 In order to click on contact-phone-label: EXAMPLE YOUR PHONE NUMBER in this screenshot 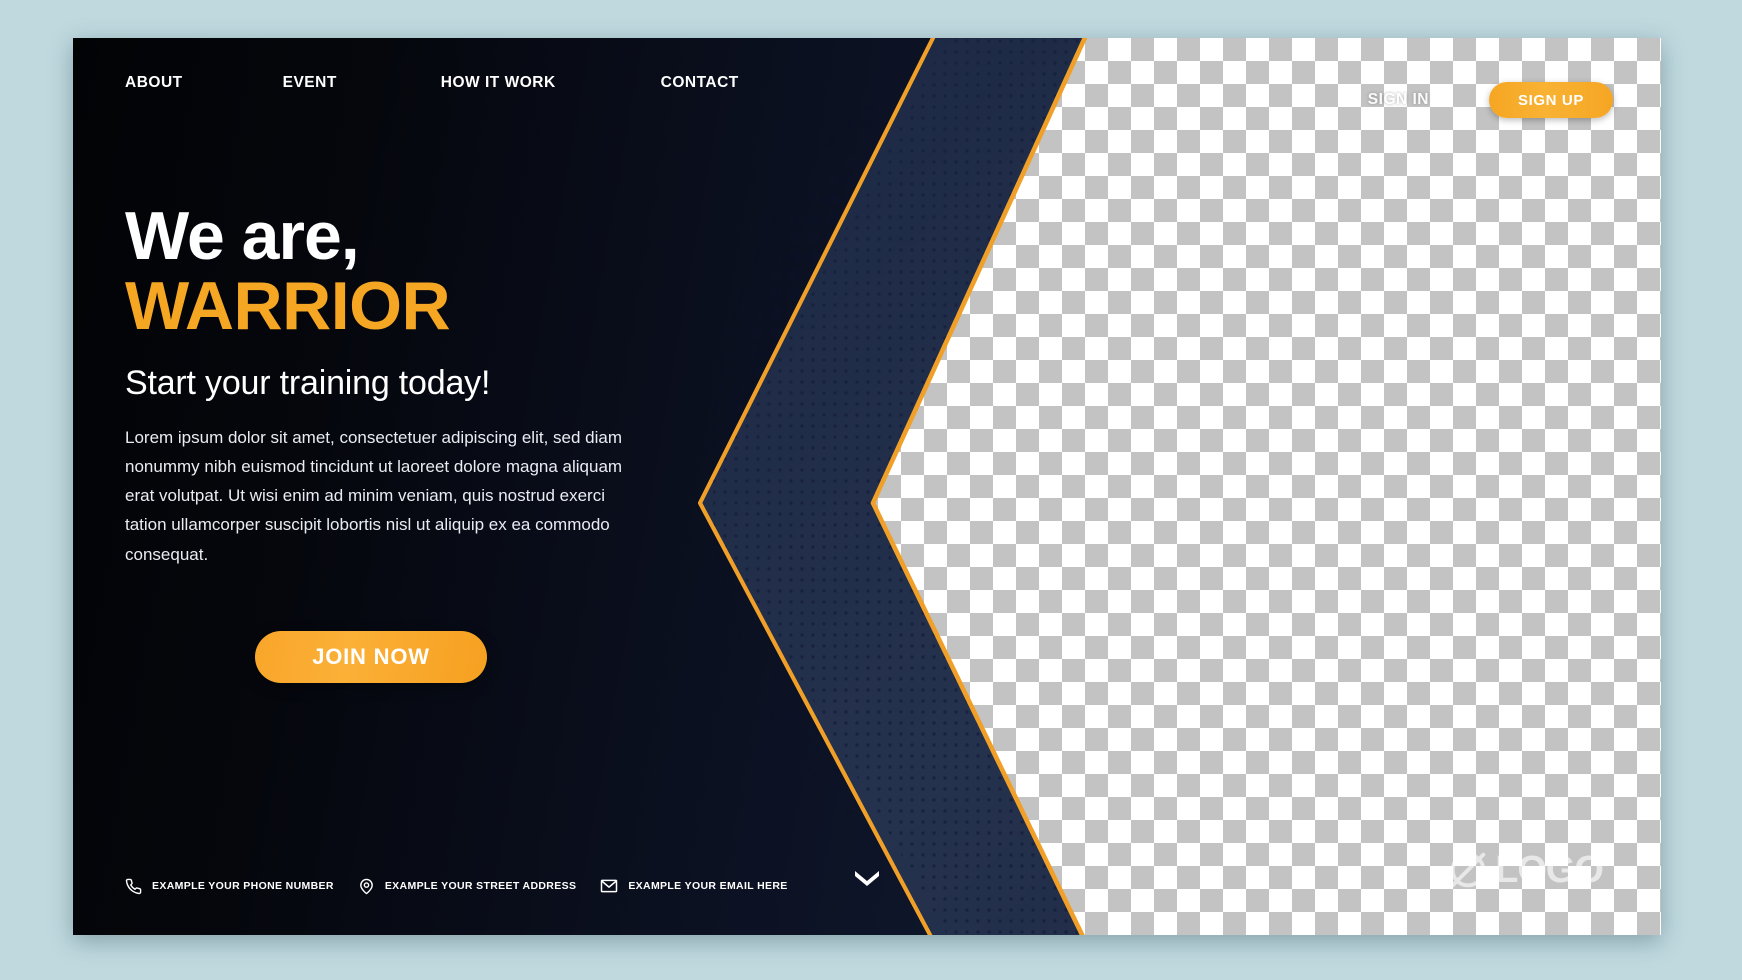, I will do `click(243, 886)`.